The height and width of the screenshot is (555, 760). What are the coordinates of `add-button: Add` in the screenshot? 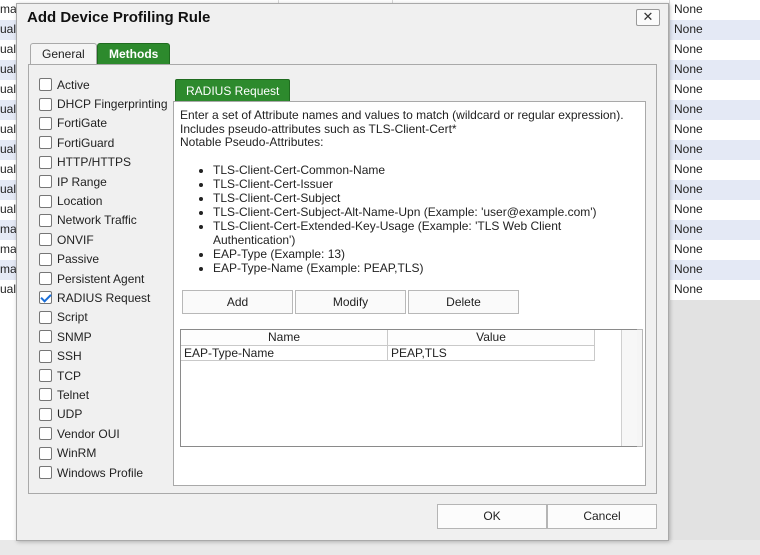 It's located at (237, 302).